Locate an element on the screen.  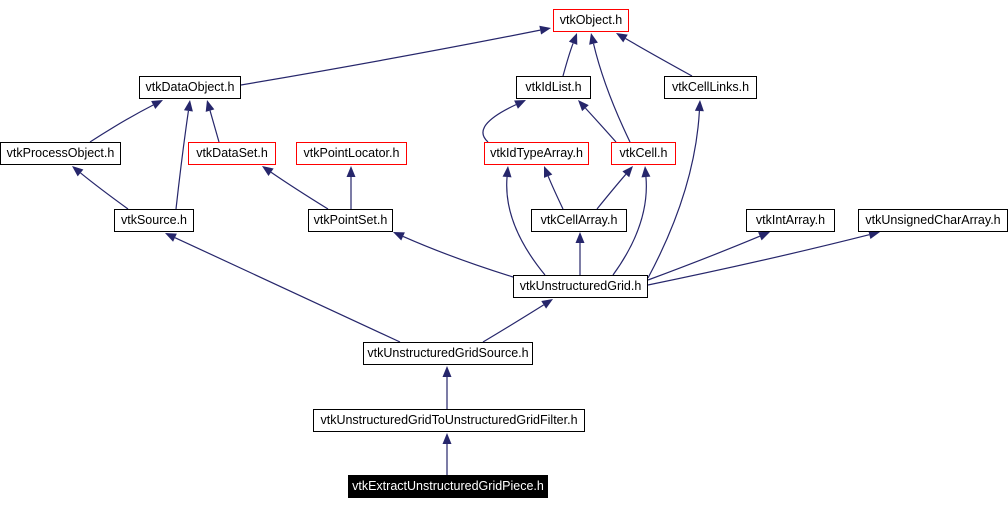
graph-node-label: vtkIntArray.h is located at coordinates (790, 220).